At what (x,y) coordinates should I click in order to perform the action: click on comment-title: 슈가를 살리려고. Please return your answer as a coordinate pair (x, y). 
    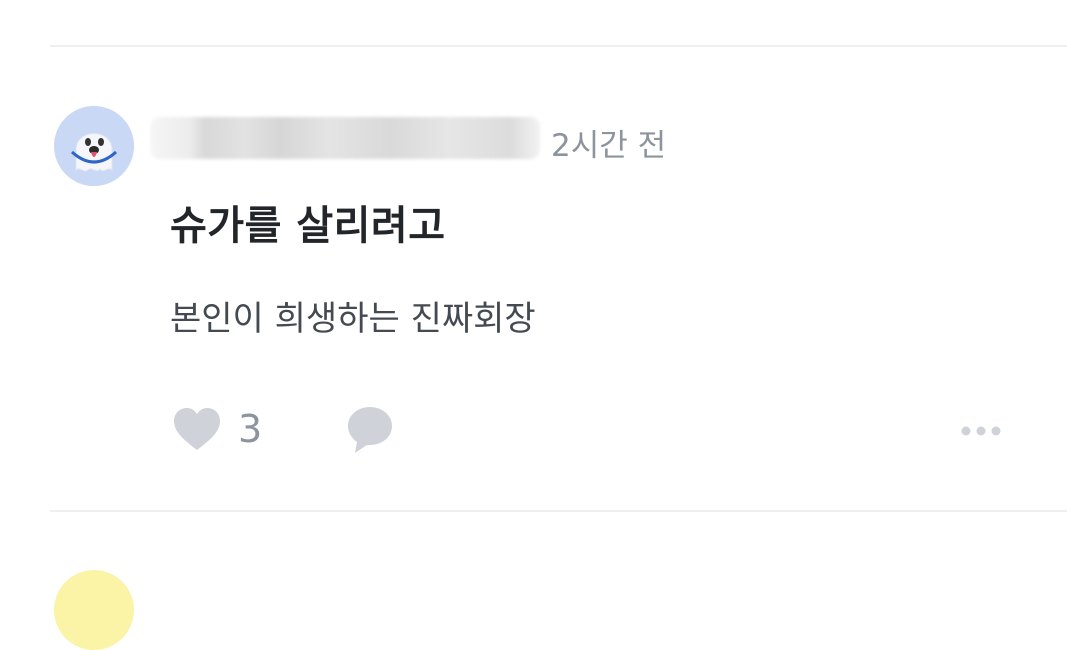
    Looking at the image, I should click on (308, 226).